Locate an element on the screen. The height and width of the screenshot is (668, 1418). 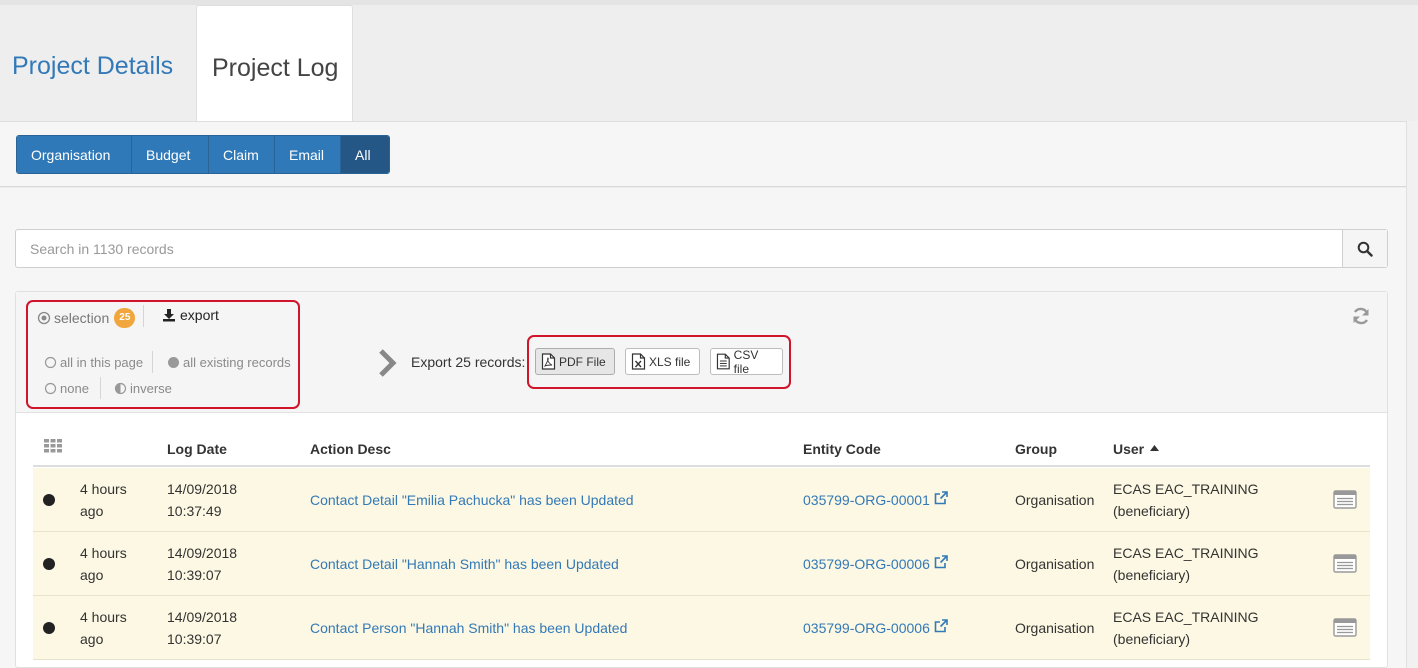
filter-budget-button: Budget is located at coordinates (170, 154).